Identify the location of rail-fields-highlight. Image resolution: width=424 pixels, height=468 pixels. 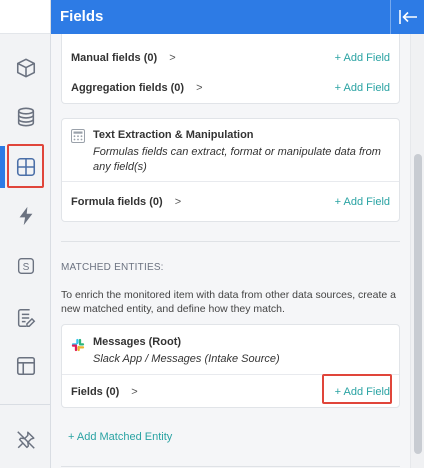
(25, 166).